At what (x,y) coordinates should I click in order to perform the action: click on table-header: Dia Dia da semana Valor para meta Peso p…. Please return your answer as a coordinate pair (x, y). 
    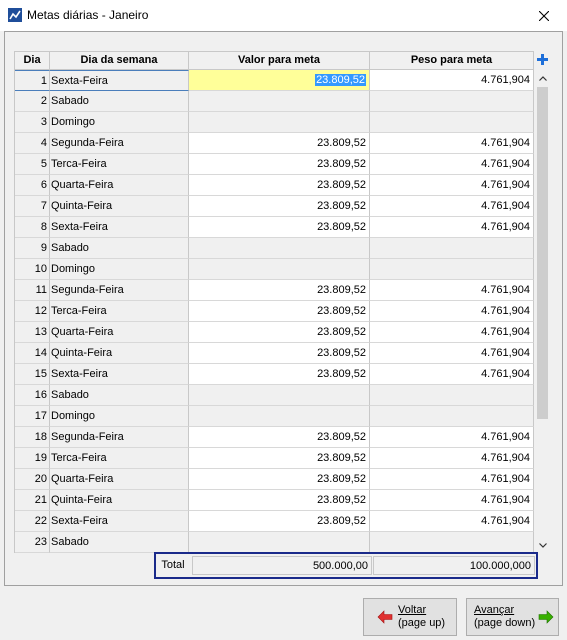
    Looking at the image, I should click on (276, 60).